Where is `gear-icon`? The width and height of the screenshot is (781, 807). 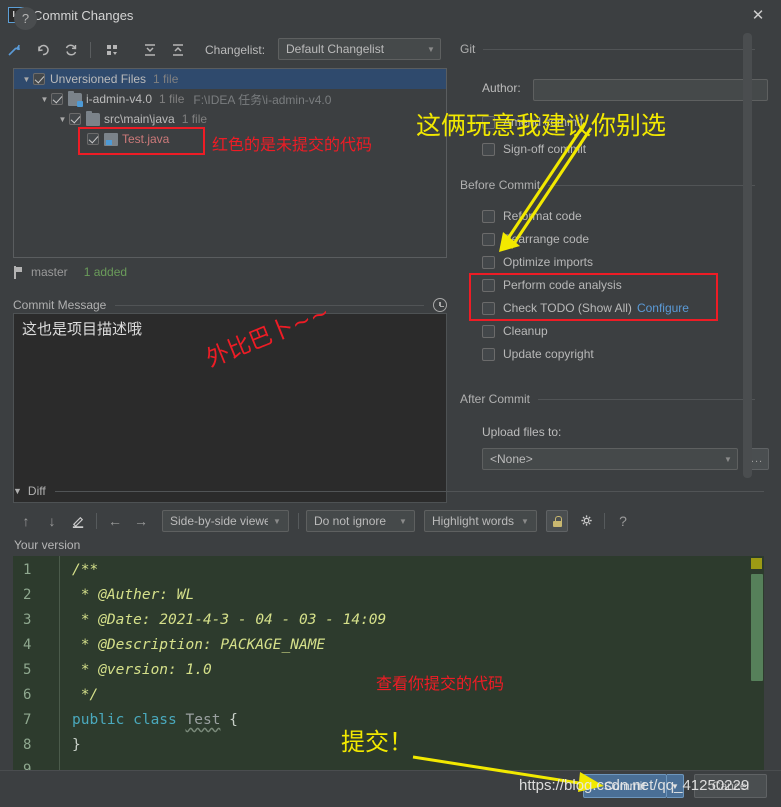 gear-icon is located at coordinates (587, 521).